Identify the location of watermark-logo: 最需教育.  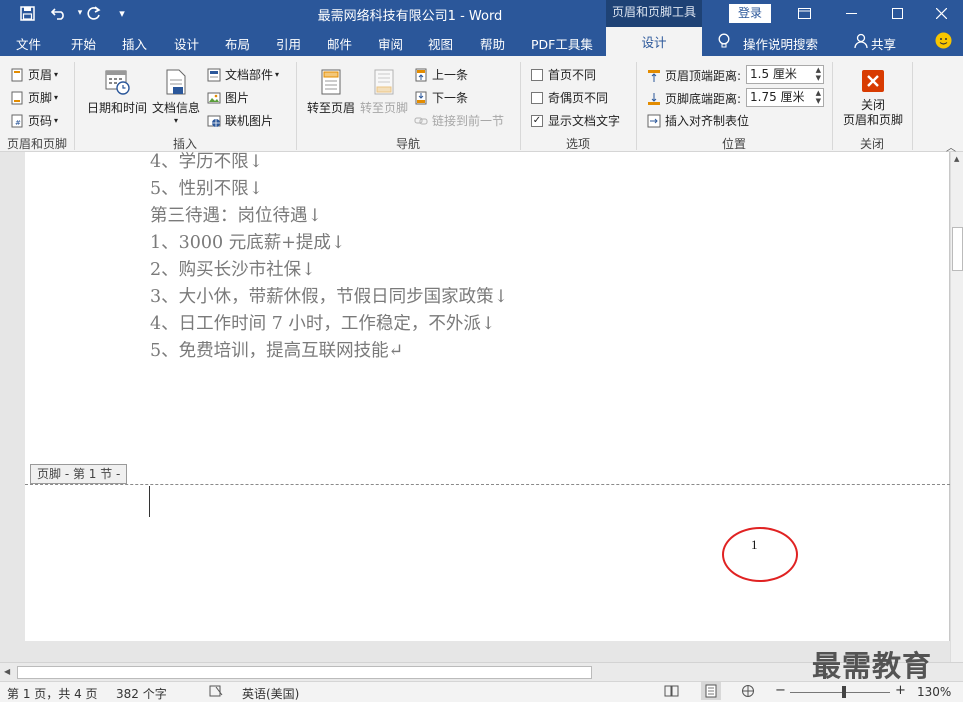
(872, 666).